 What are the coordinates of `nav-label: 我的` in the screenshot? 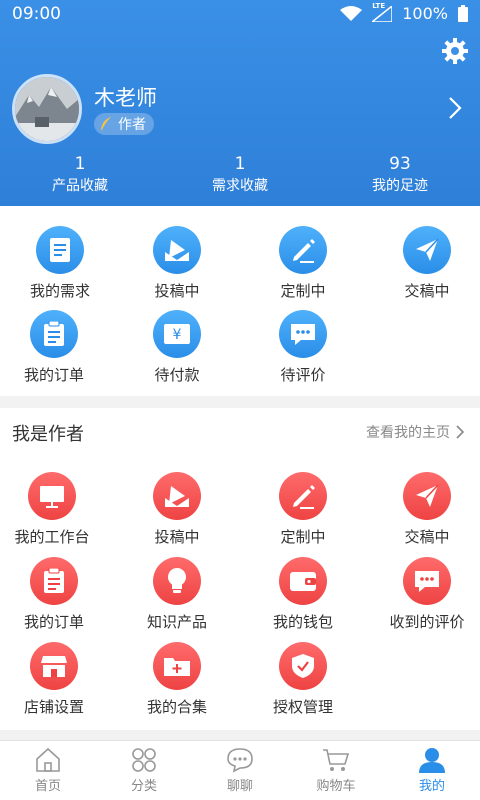 It's located at (431, 786).